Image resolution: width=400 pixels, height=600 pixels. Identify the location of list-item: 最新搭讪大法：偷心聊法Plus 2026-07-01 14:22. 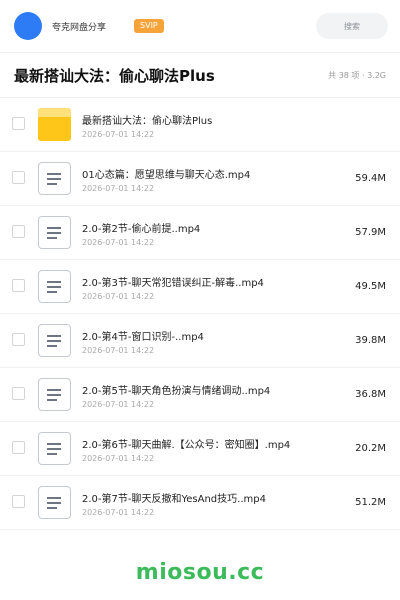
(200, 125).